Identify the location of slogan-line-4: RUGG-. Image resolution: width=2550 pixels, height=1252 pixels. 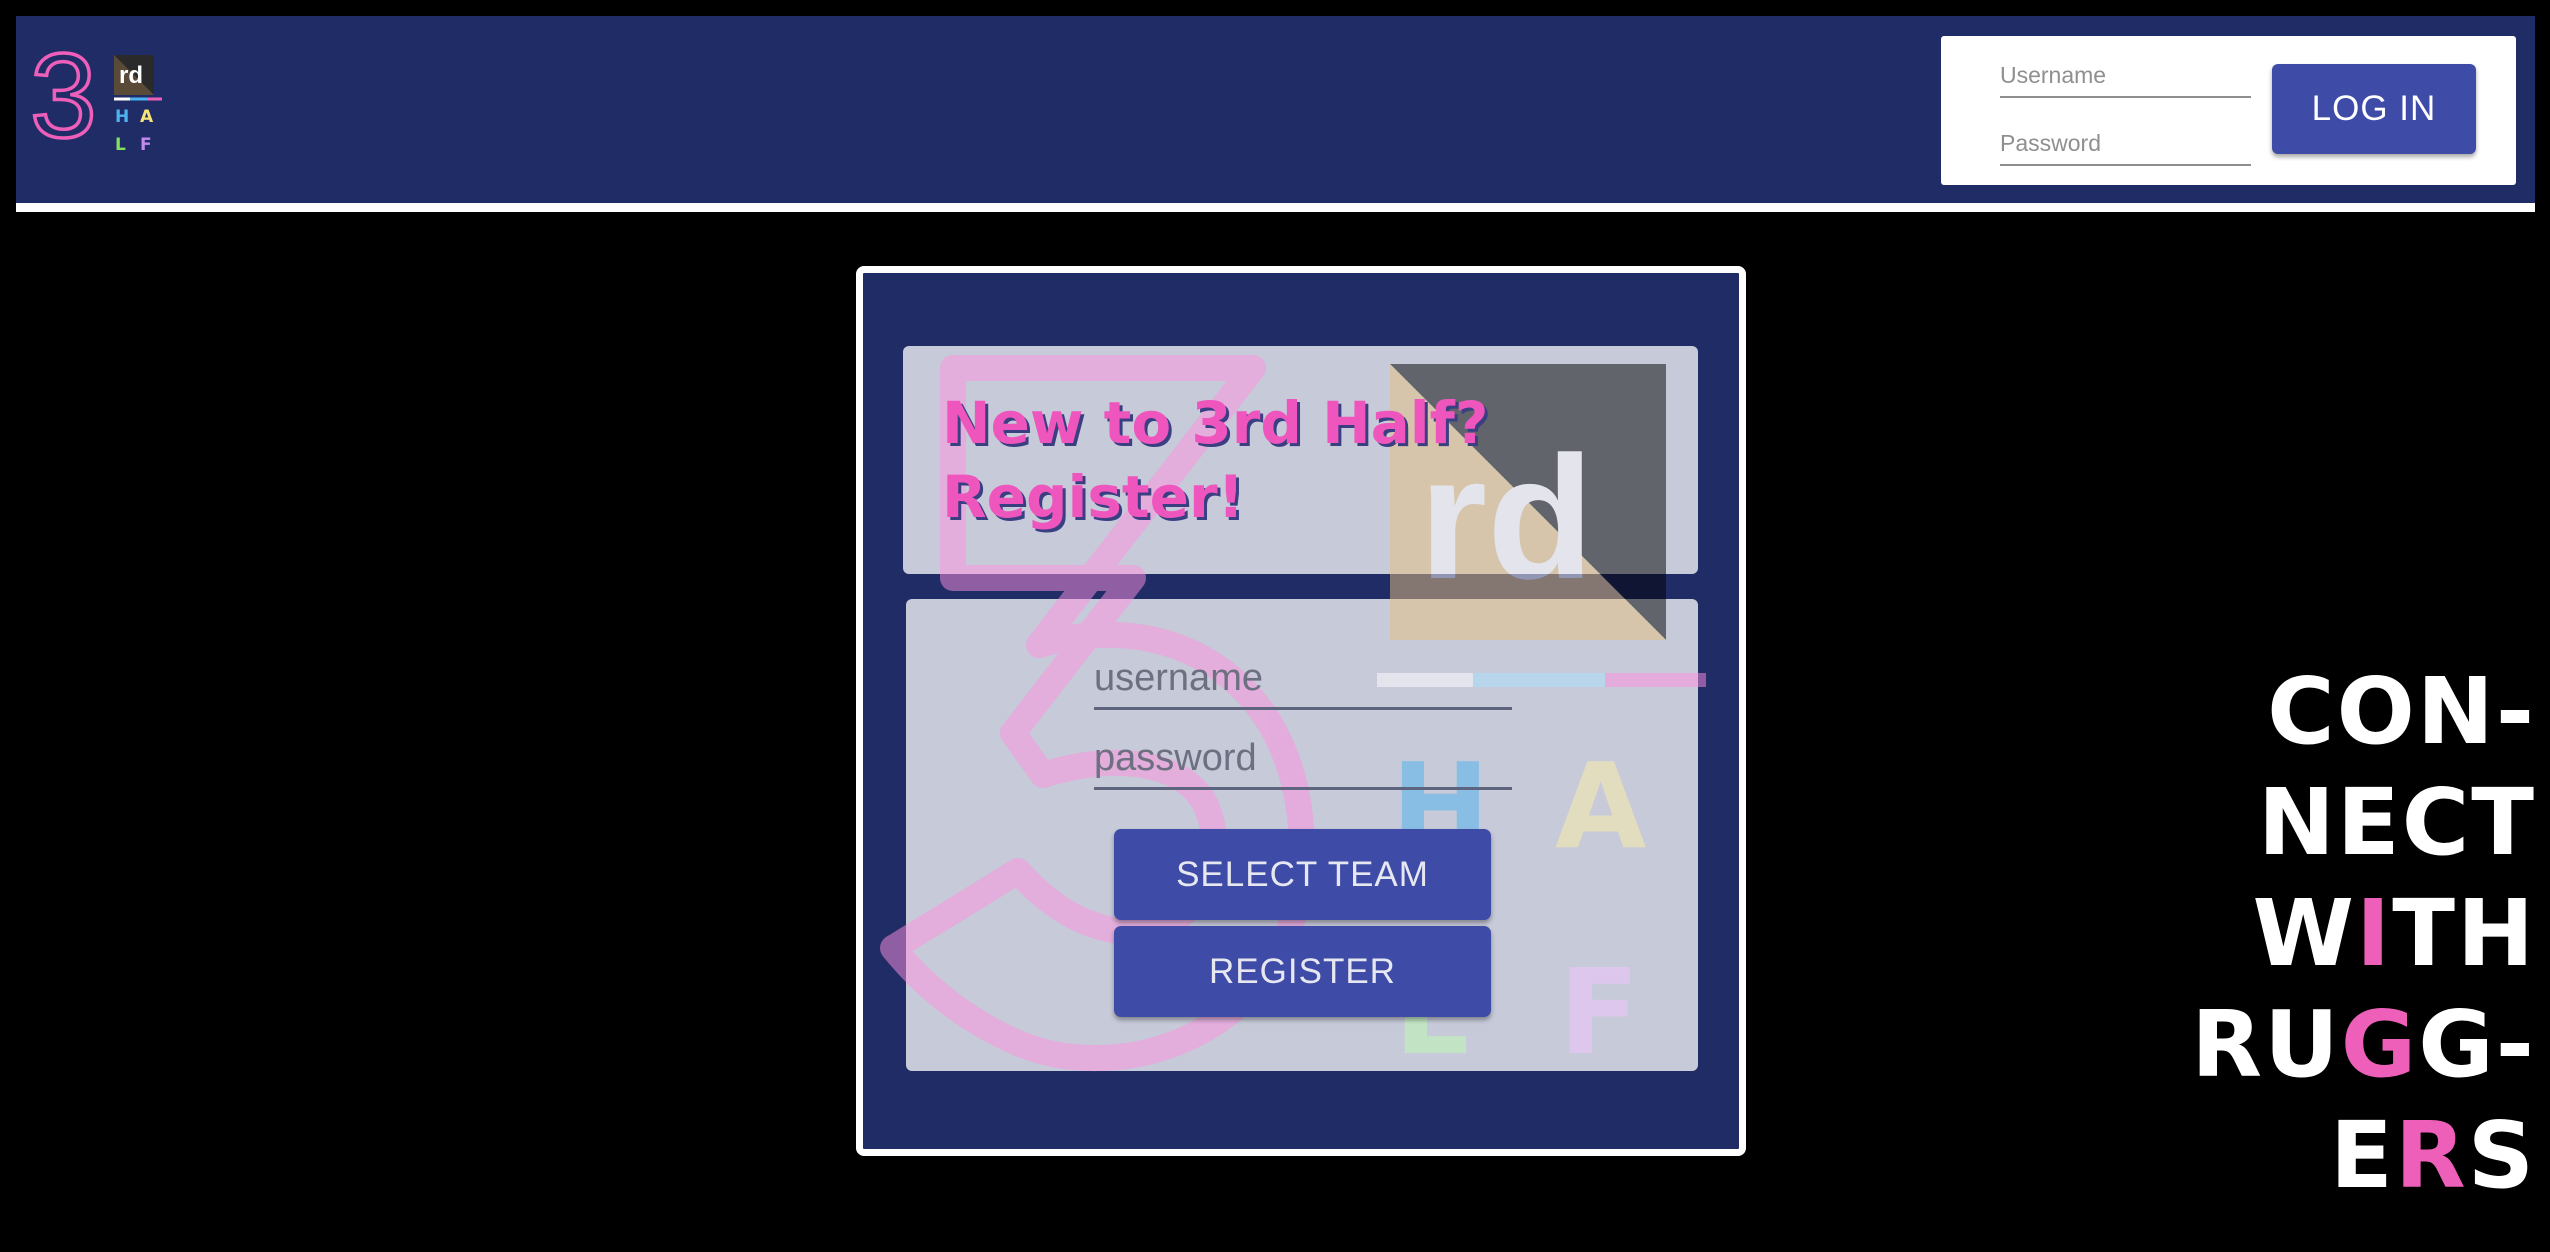
(2326, 1044).